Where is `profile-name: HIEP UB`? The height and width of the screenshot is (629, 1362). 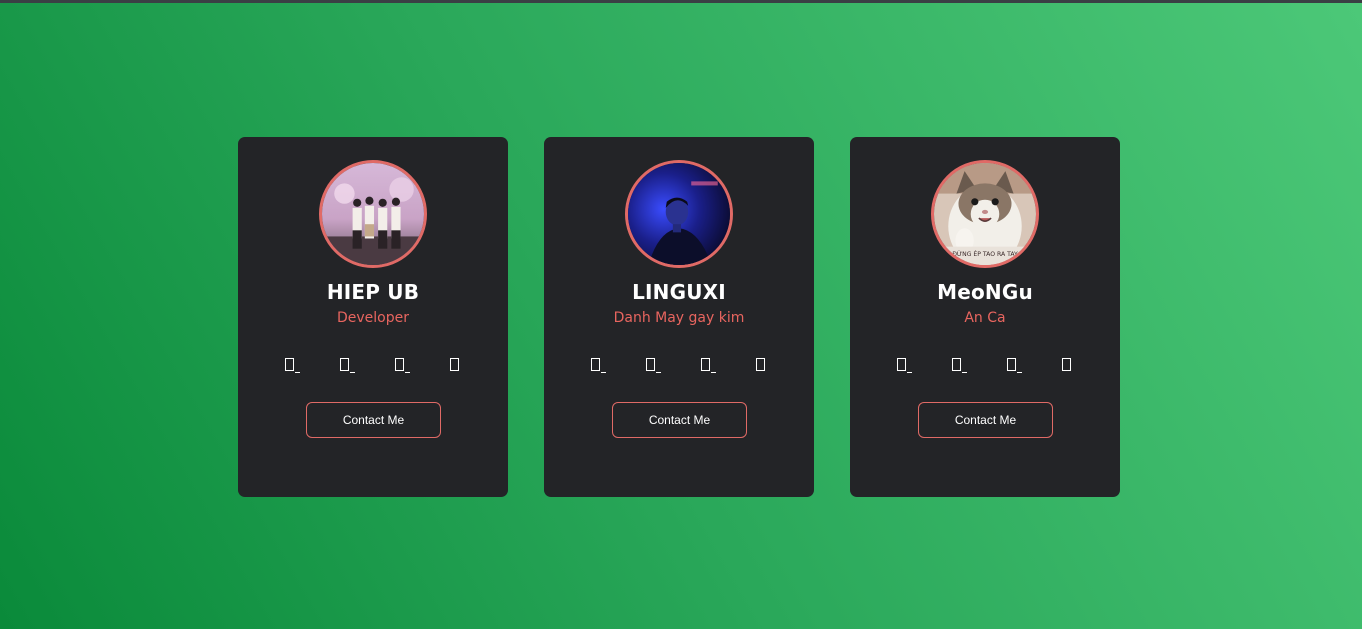 profile-name: HIEP UB is located at coordinates (373, 292).